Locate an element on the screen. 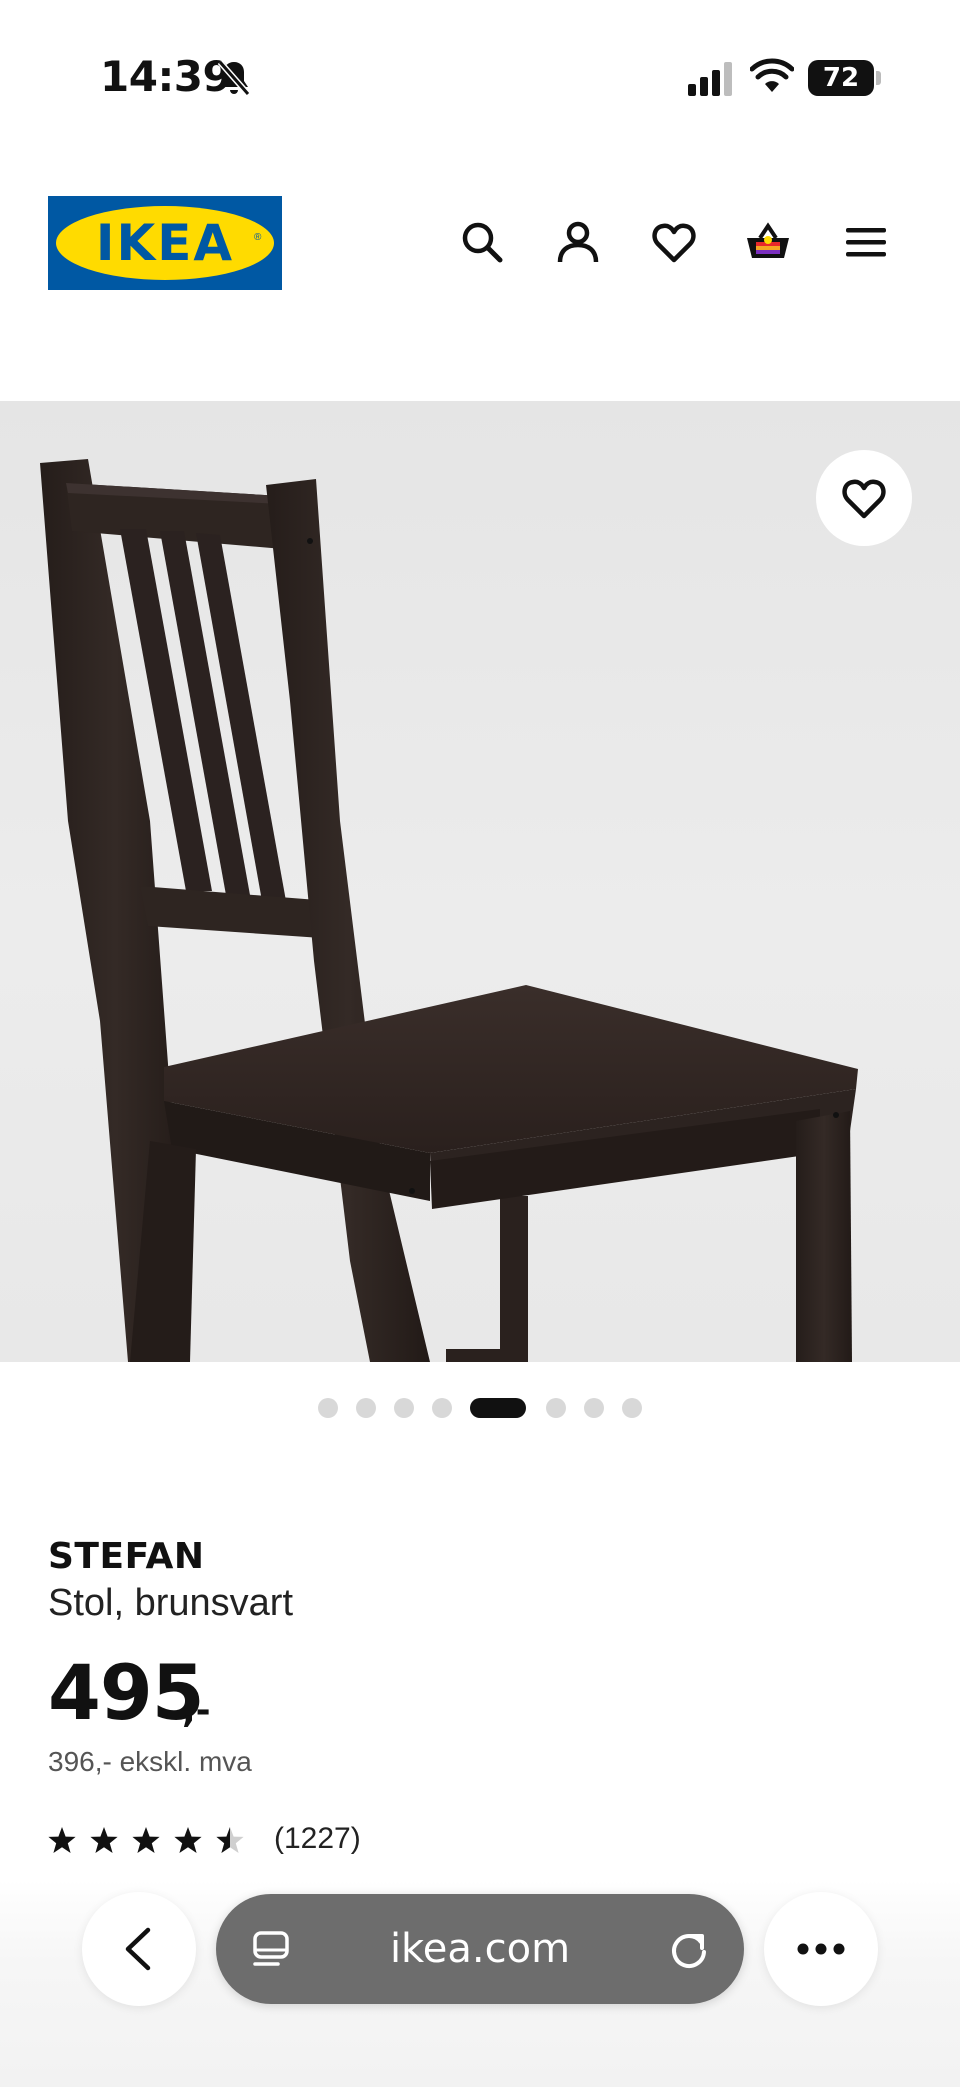 The image size is (960, 2087). carousel-dot-active is located at coordinates (498, 1408).